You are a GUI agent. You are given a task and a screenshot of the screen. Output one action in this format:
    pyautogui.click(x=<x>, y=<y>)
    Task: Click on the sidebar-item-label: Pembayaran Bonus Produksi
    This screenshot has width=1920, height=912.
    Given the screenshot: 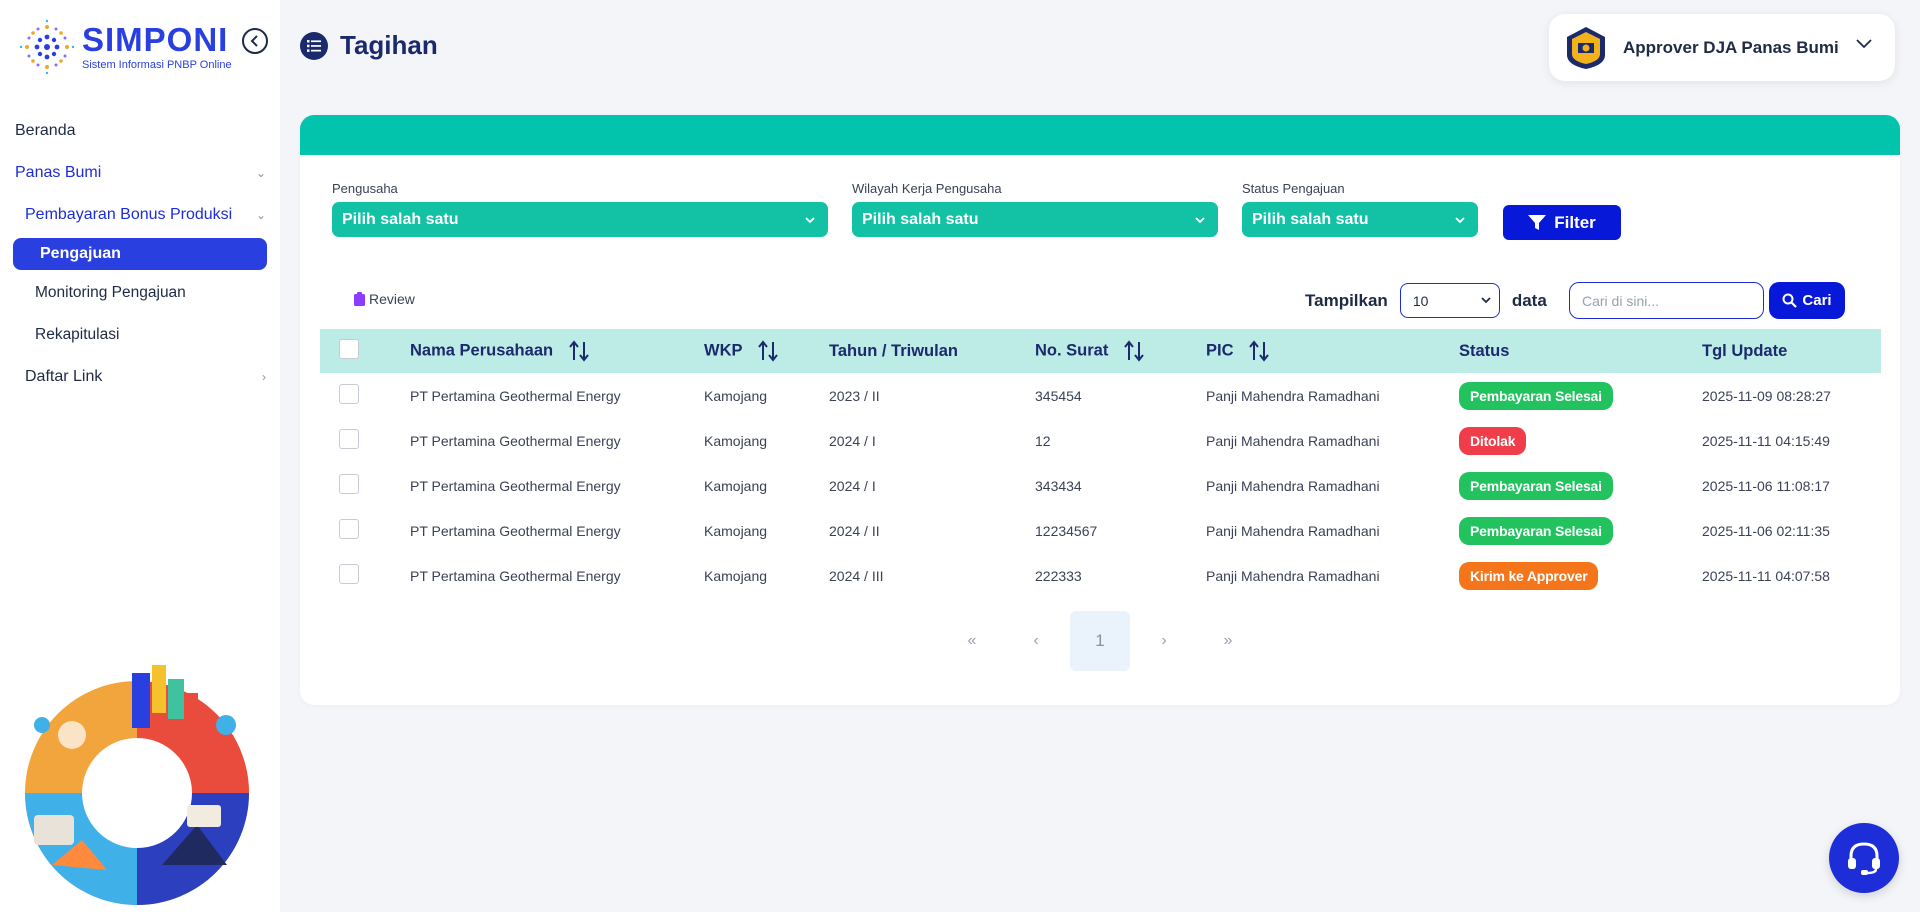 What is the action you would take?
    pyautogui.click(x=129, y=214)
    